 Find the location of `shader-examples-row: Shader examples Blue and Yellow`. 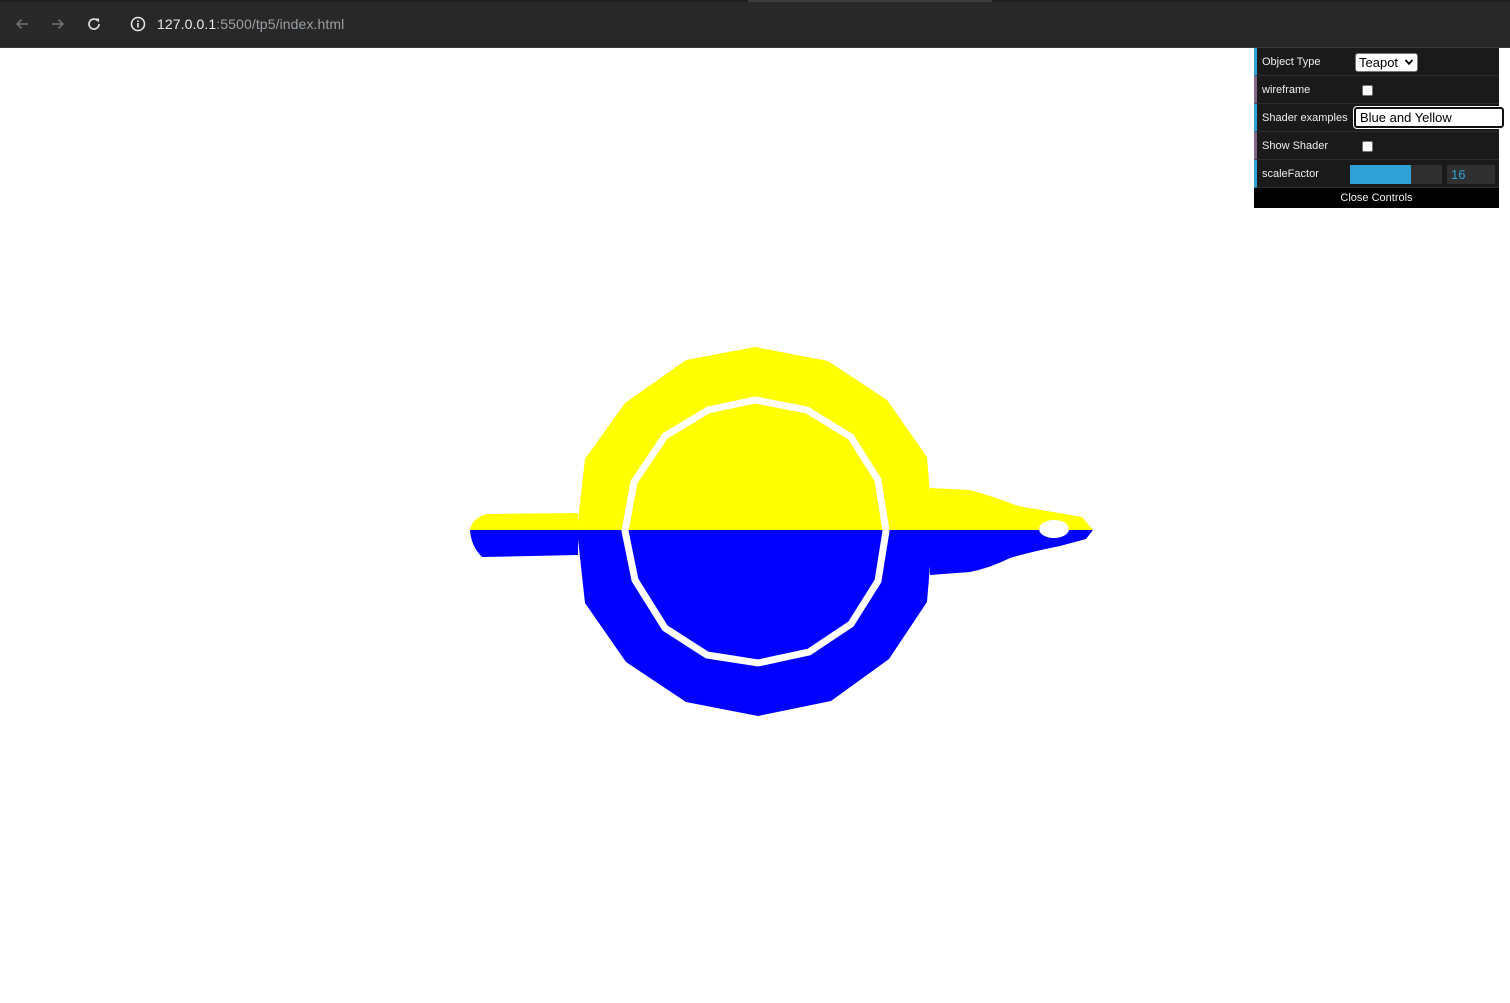

shader-examples-row: Shader examples Blue and Yellow is located at coordinates (1379, 118).